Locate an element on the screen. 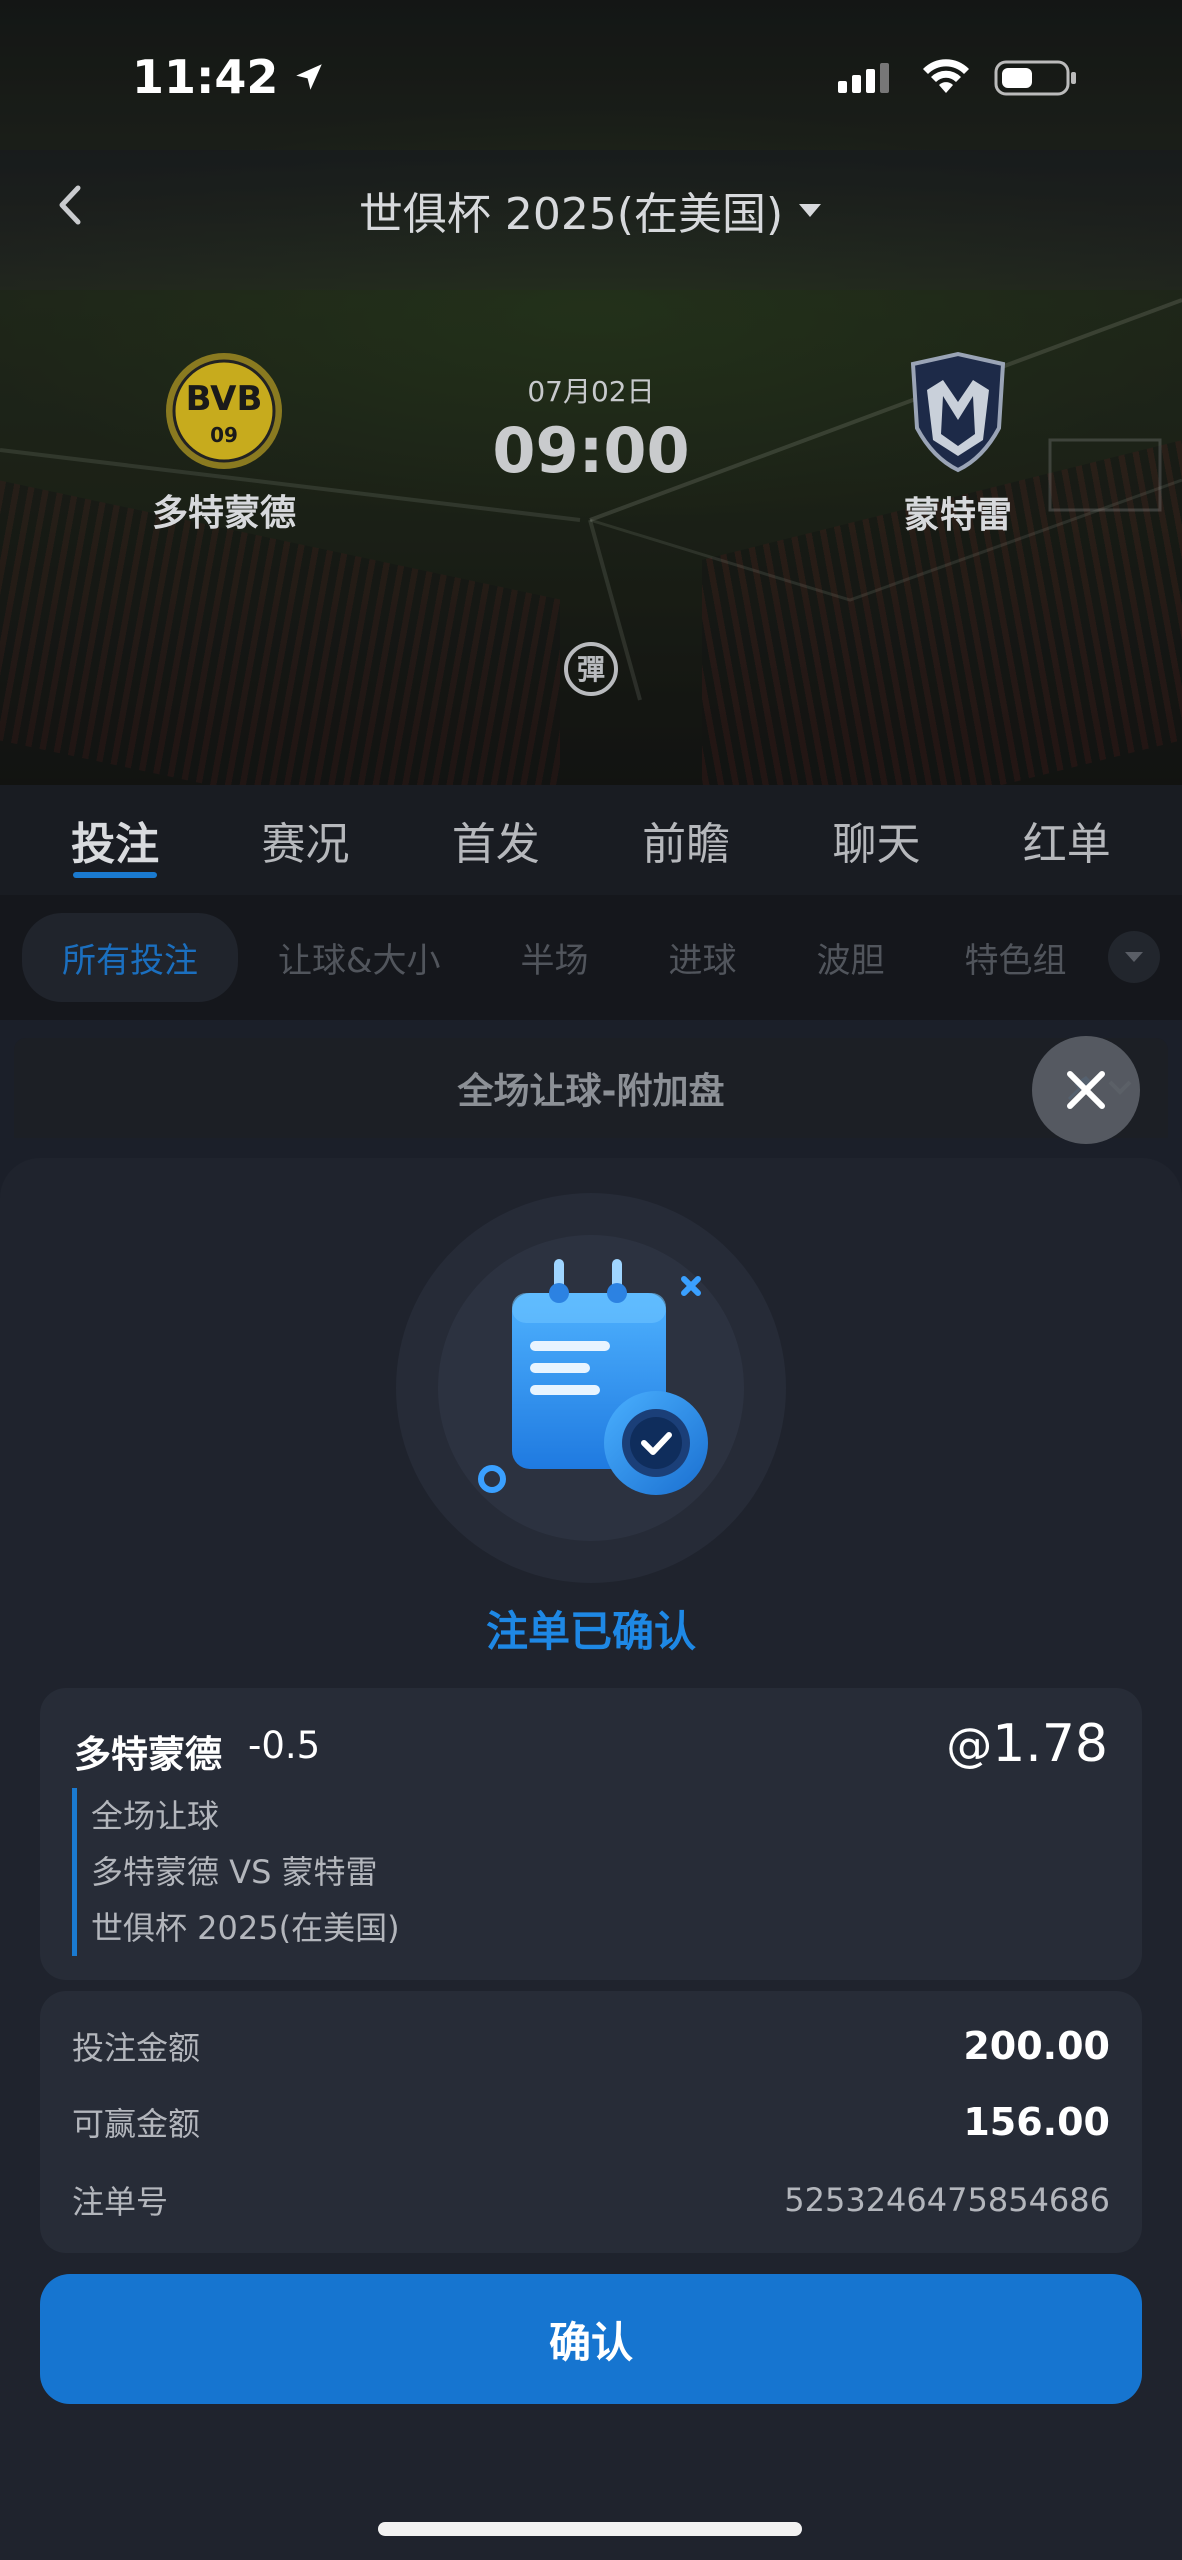  bet-pick: 多特蒙德 -0.5 is located at coordinates (197, 1751).